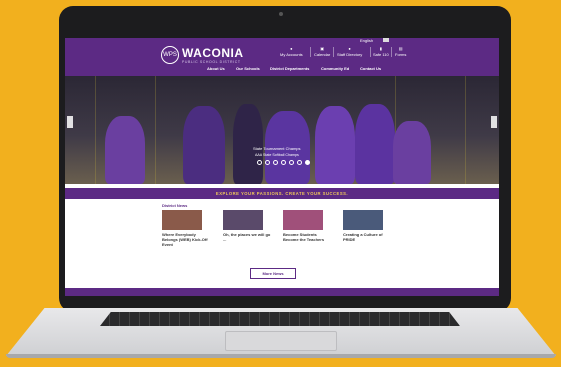 The image size is (561, 367). Describe the element at coordinates (216, 68) in the screenshot. I see `nav-about-us: About Us` at that location.